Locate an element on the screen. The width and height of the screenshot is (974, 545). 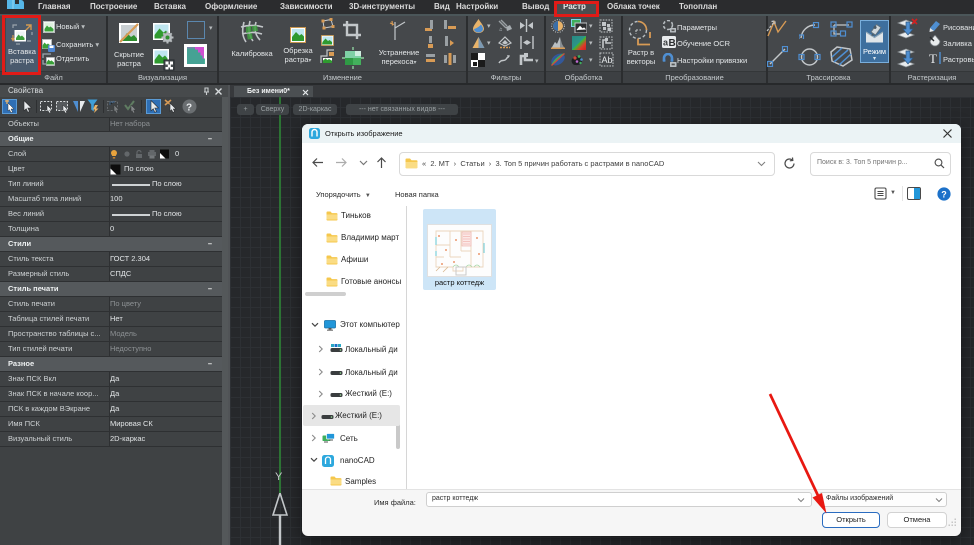
svg-text: Ab is located at coordinates (607, 60).